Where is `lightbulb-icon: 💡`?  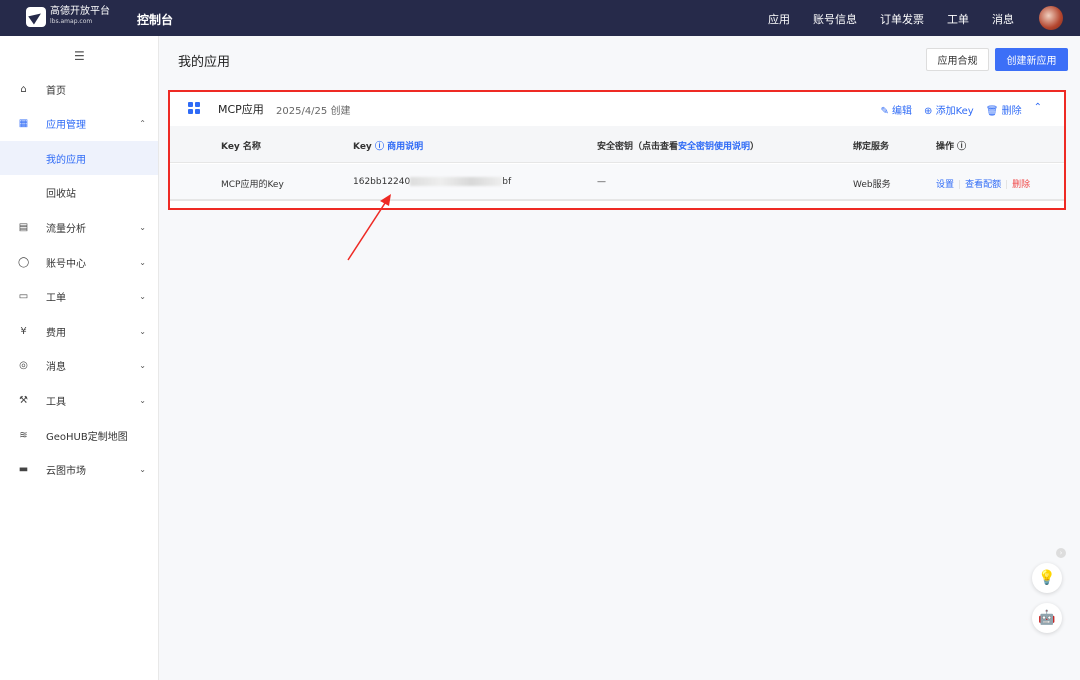
lightbulb-icon: 💡 is located at coordinates (1047, 578).